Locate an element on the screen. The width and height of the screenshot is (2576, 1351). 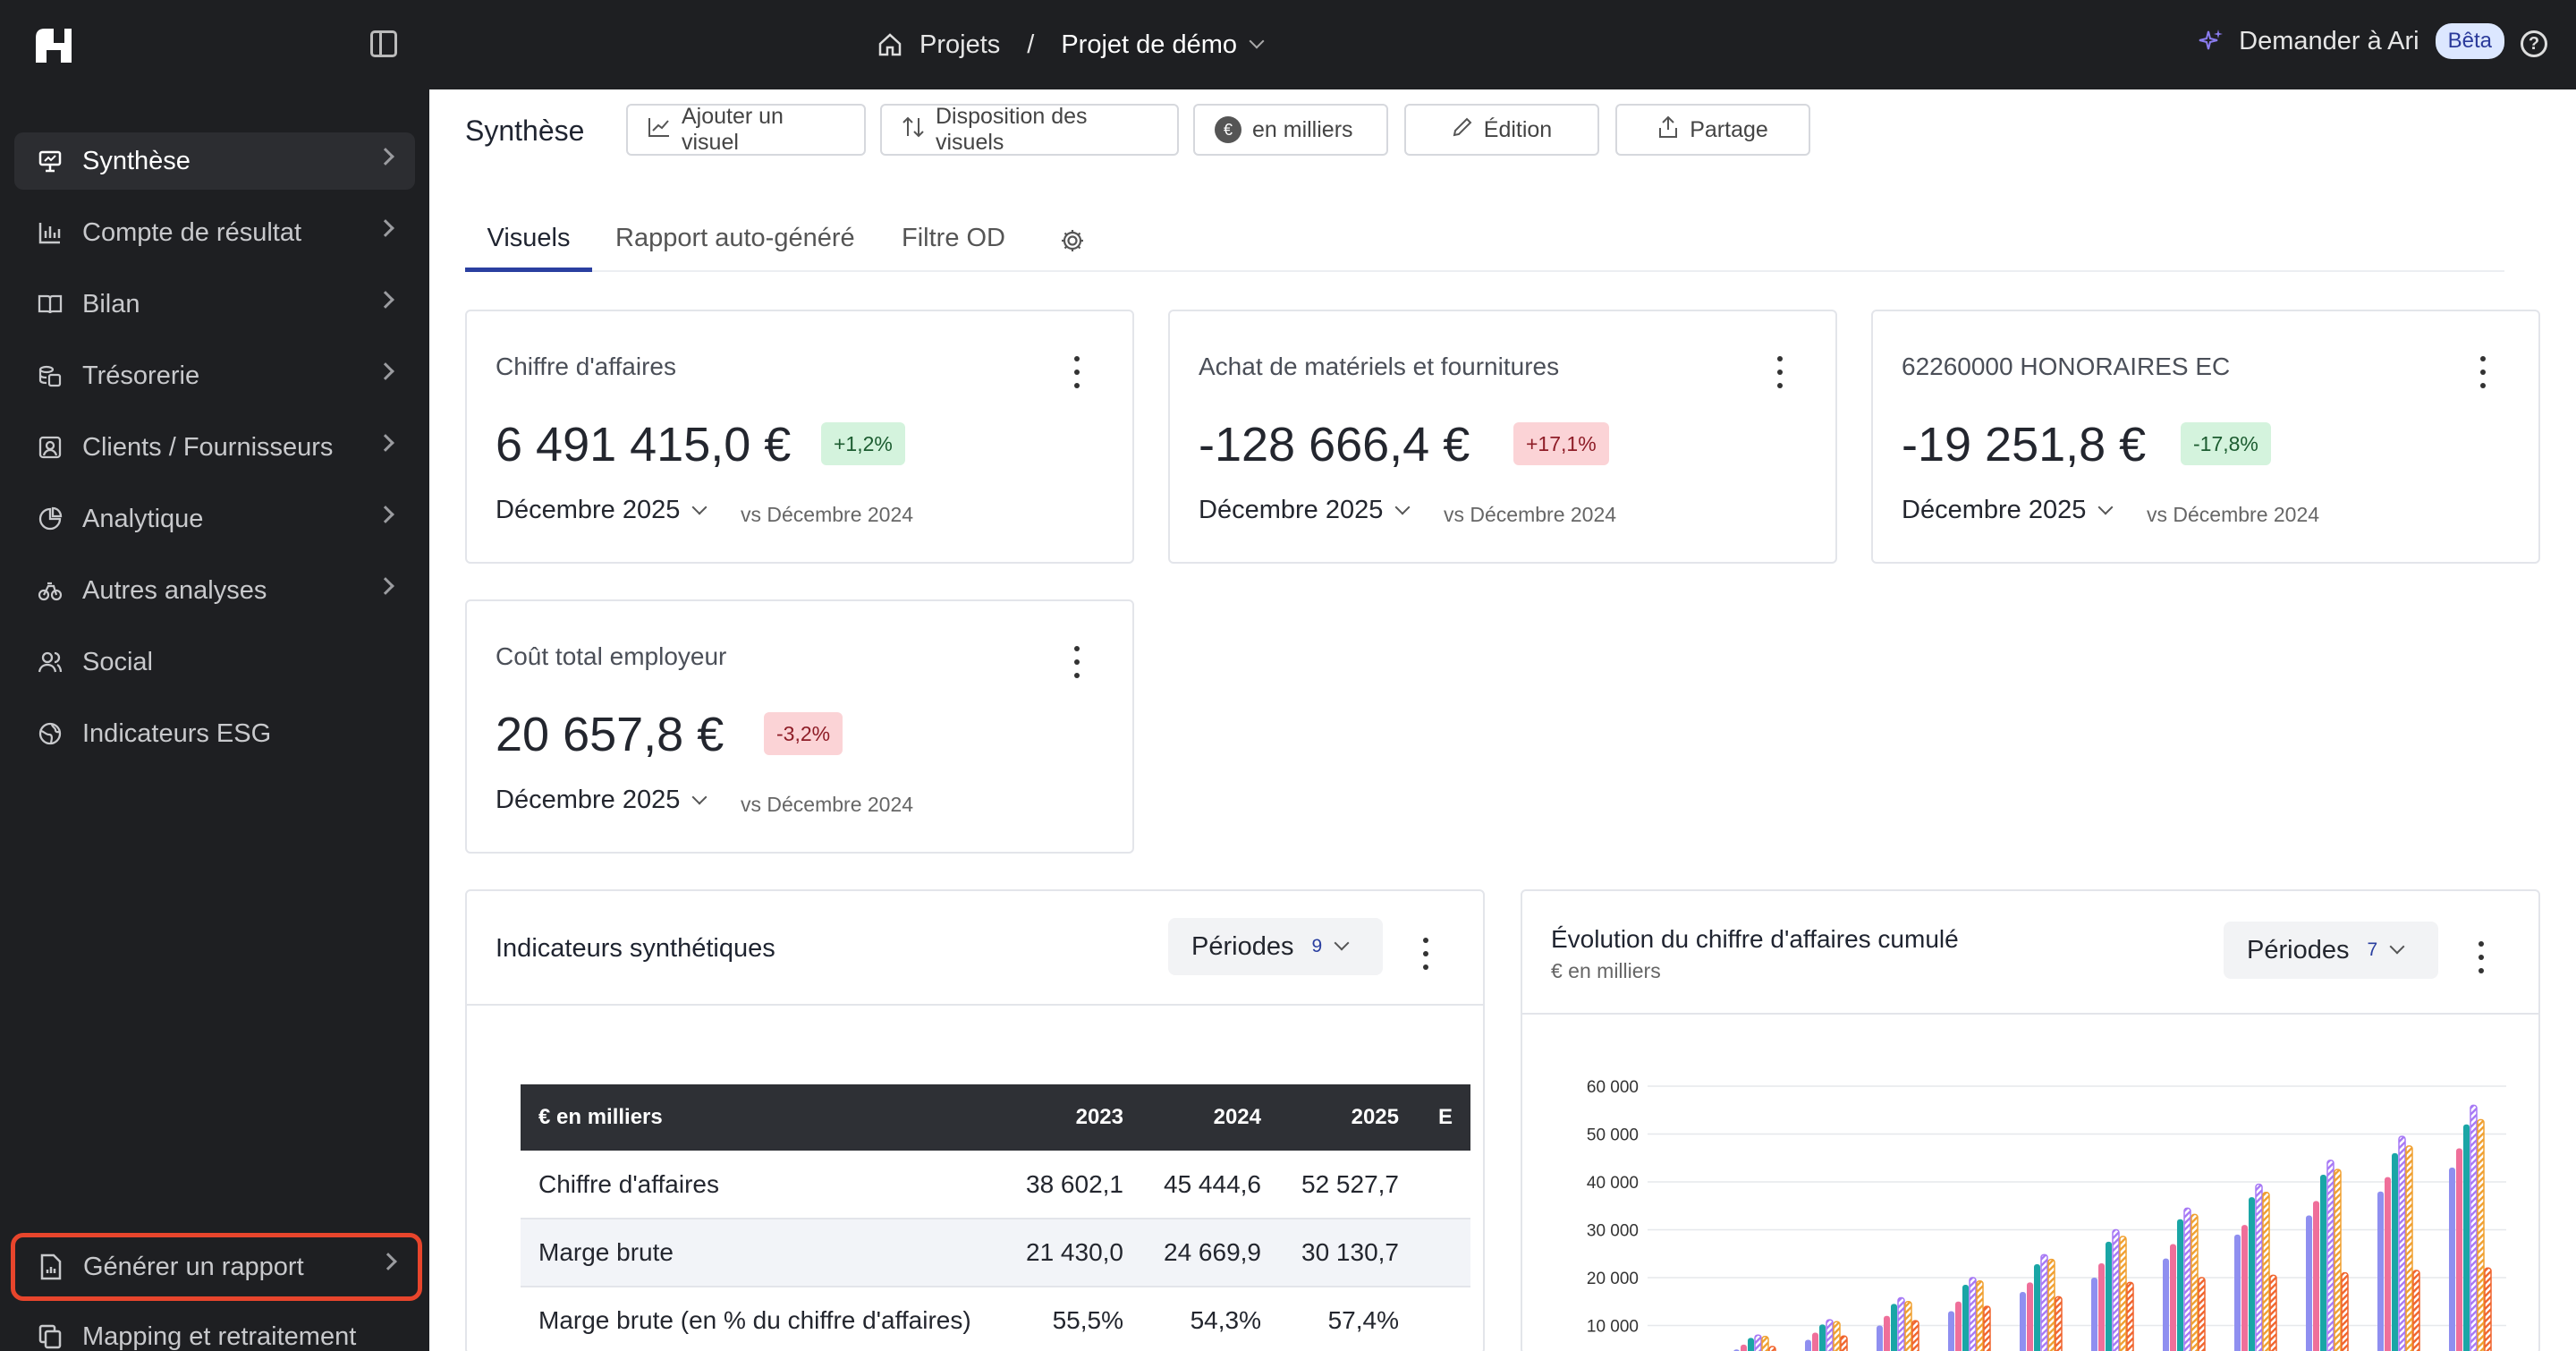
sidebar-item-analytique: Analytique is located at coordinates (214, 519).